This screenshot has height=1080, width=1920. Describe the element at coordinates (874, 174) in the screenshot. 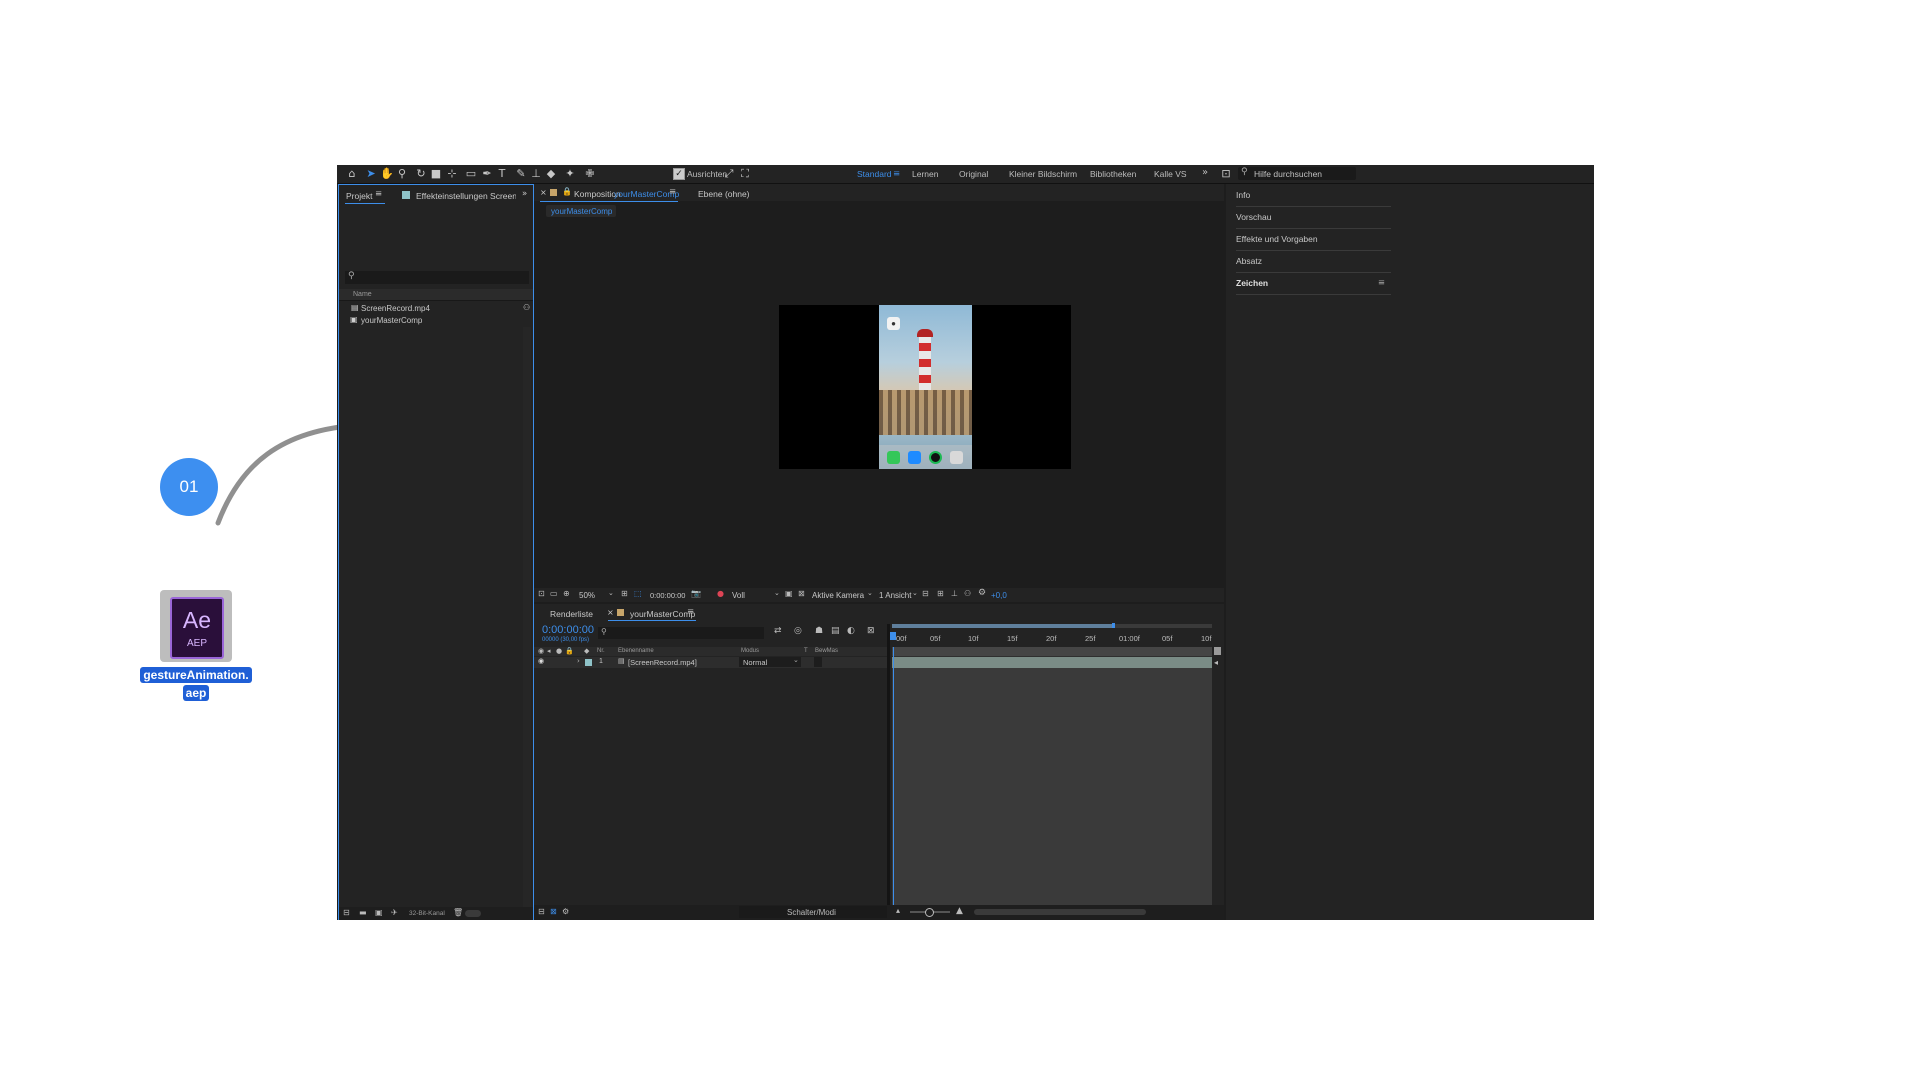

I see `workspace-standard: Standard` at that location.